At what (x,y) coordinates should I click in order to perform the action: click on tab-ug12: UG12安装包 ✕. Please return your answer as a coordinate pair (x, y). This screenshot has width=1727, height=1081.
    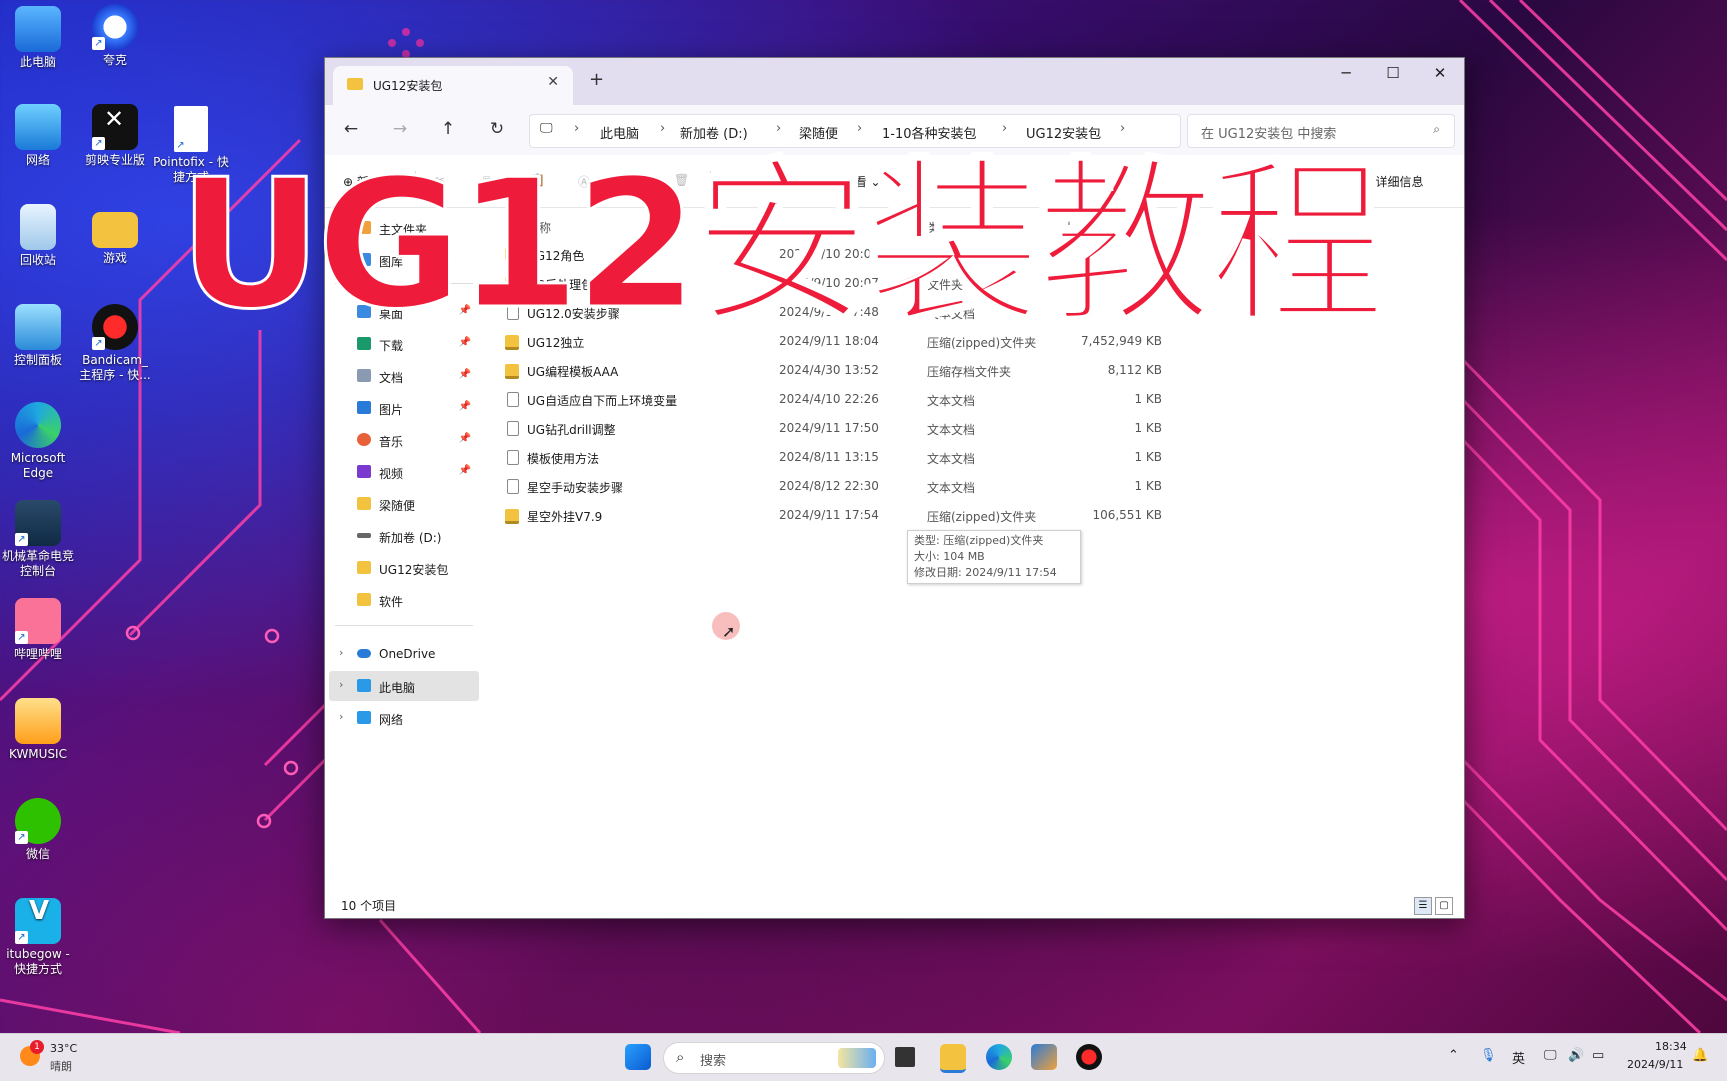
    Looking at the image, I should click on (453, 85).